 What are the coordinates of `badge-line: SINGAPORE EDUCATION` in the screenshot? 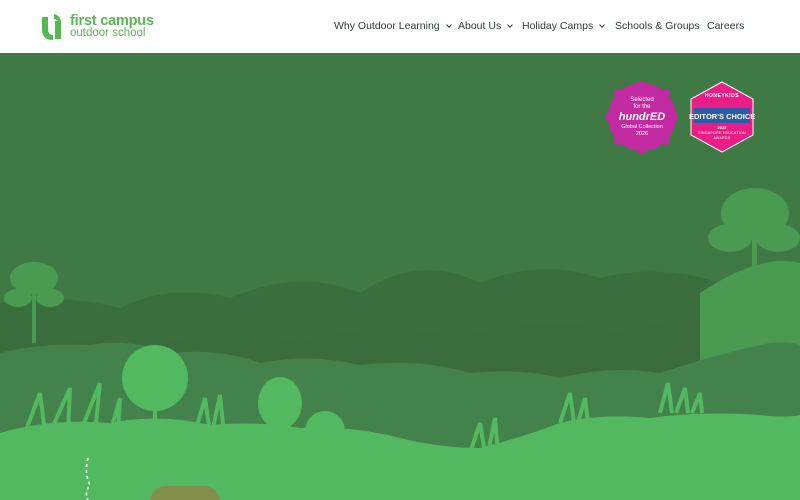 It's located at (722, 133).